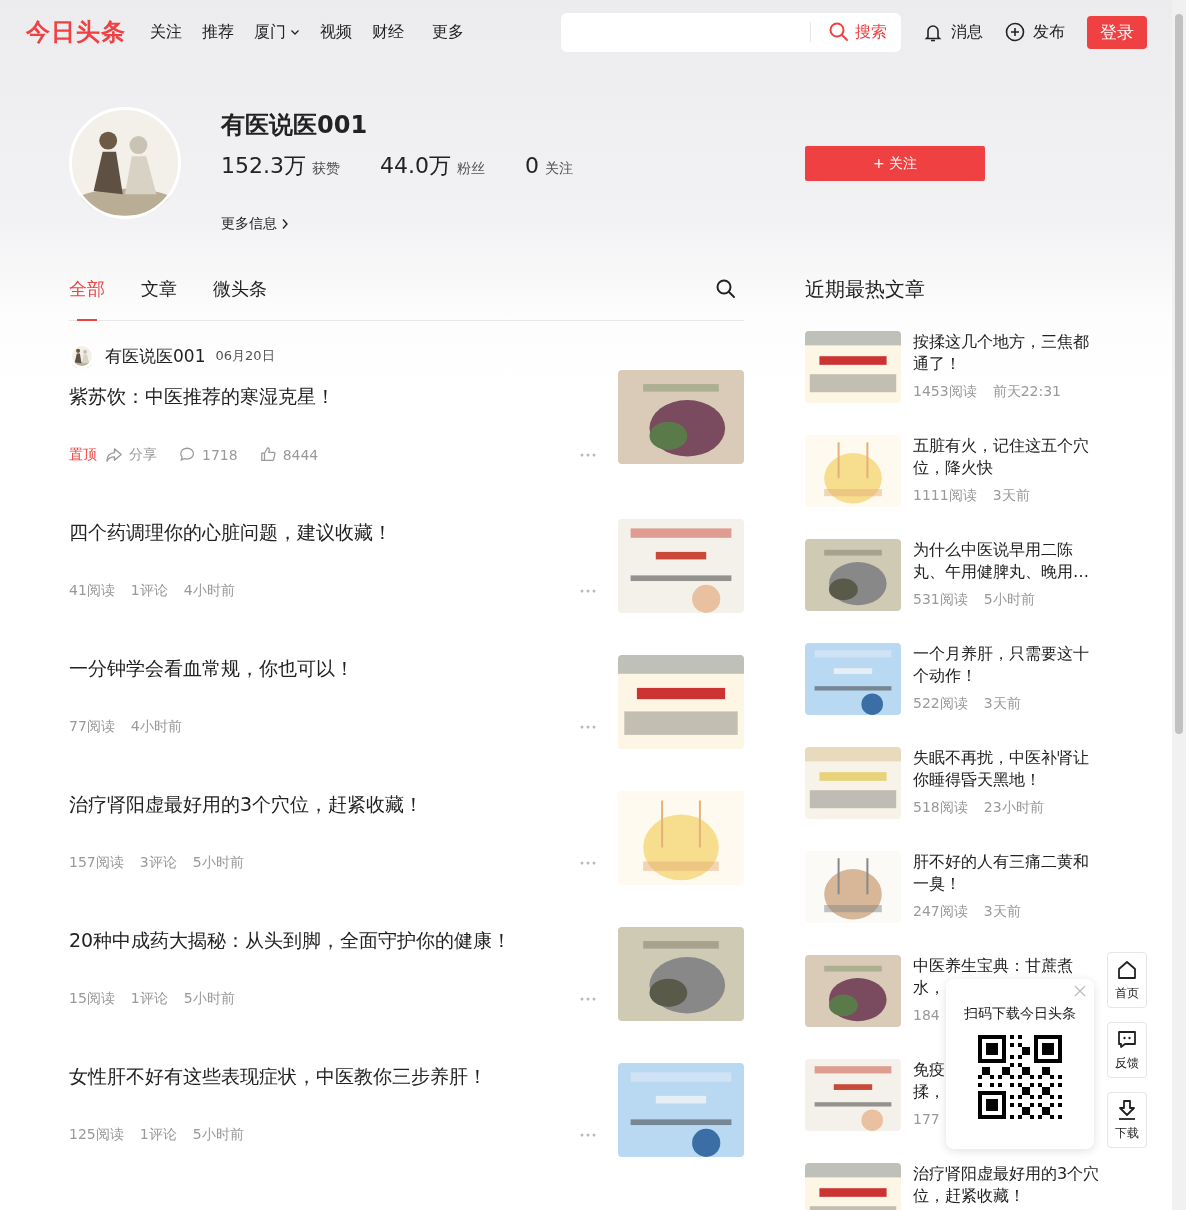 Image resolution: width=1186 pixels, height=1210 pixels. What do you see at coordinates (114, 455) in the screenshot?
I see `share-icon` at bounding box center [114, 455].